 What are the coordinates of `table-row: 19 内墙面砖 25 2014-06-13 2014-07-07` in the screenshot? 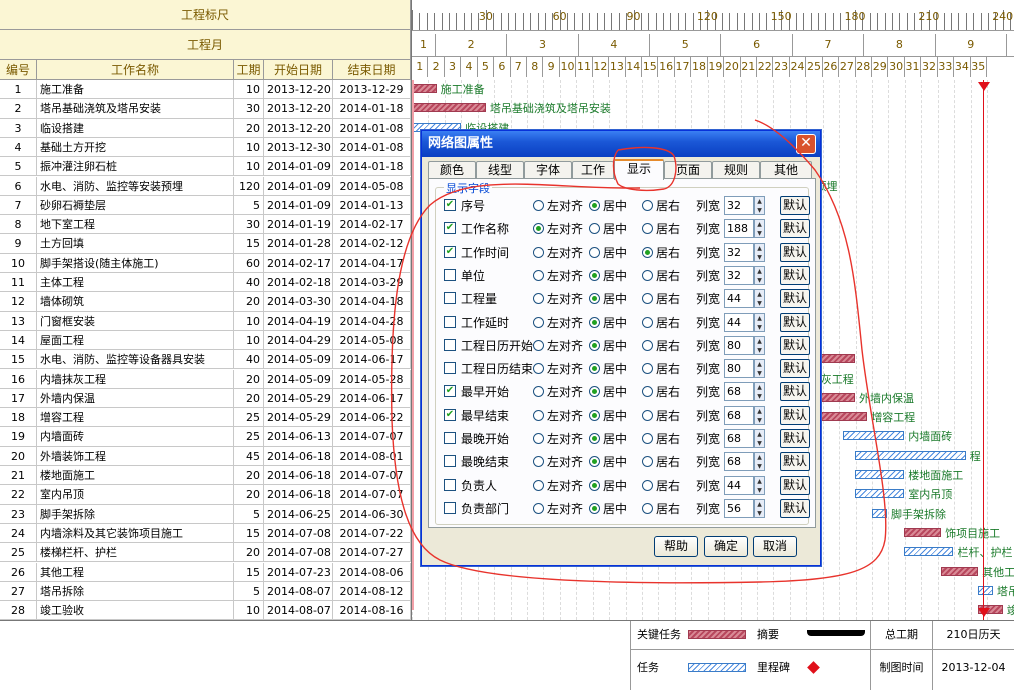 It's located at (205, 437).